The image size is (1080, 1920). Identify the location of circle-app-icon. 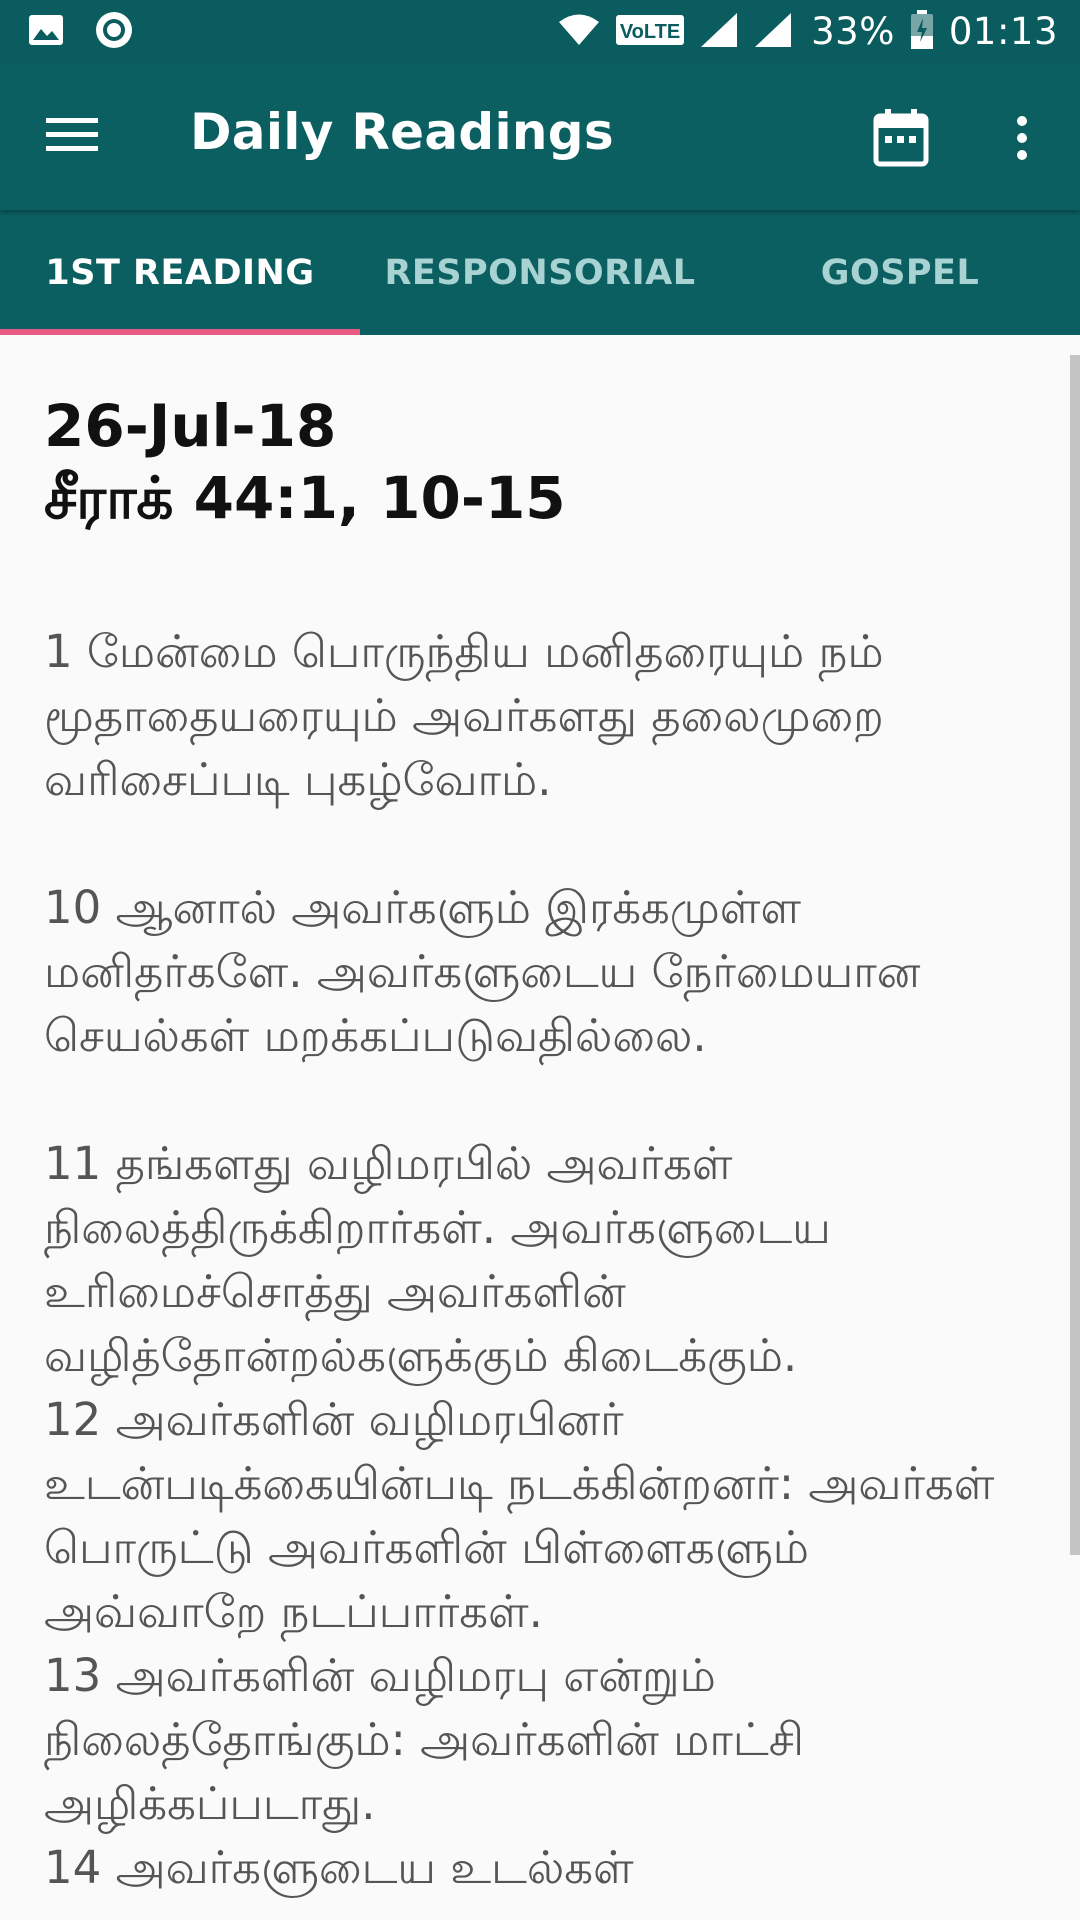
(114, 32).